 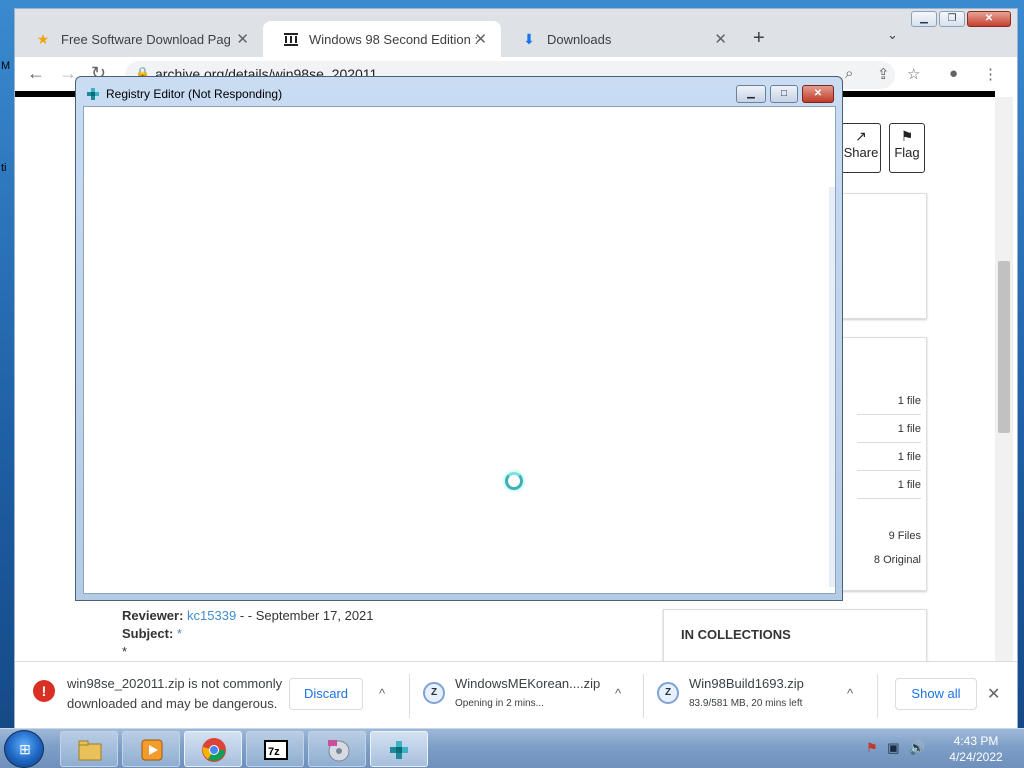 I want to click on review-date: - - September 17, 2021, so click(x=306, y=615).